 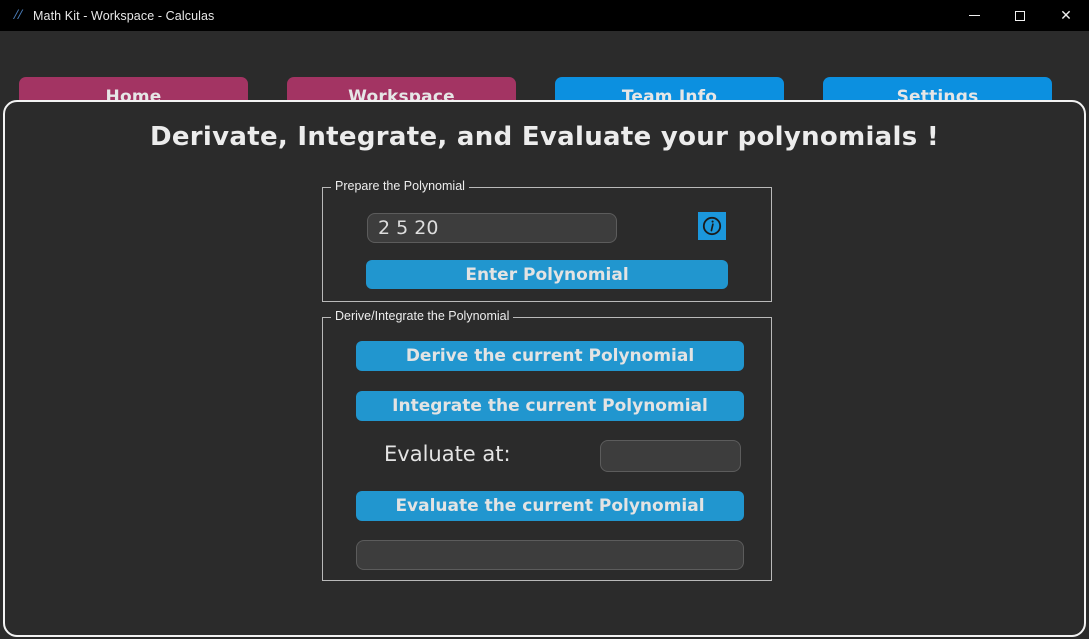 I want to click on maximize-icon, so click(x=1020, y=15).